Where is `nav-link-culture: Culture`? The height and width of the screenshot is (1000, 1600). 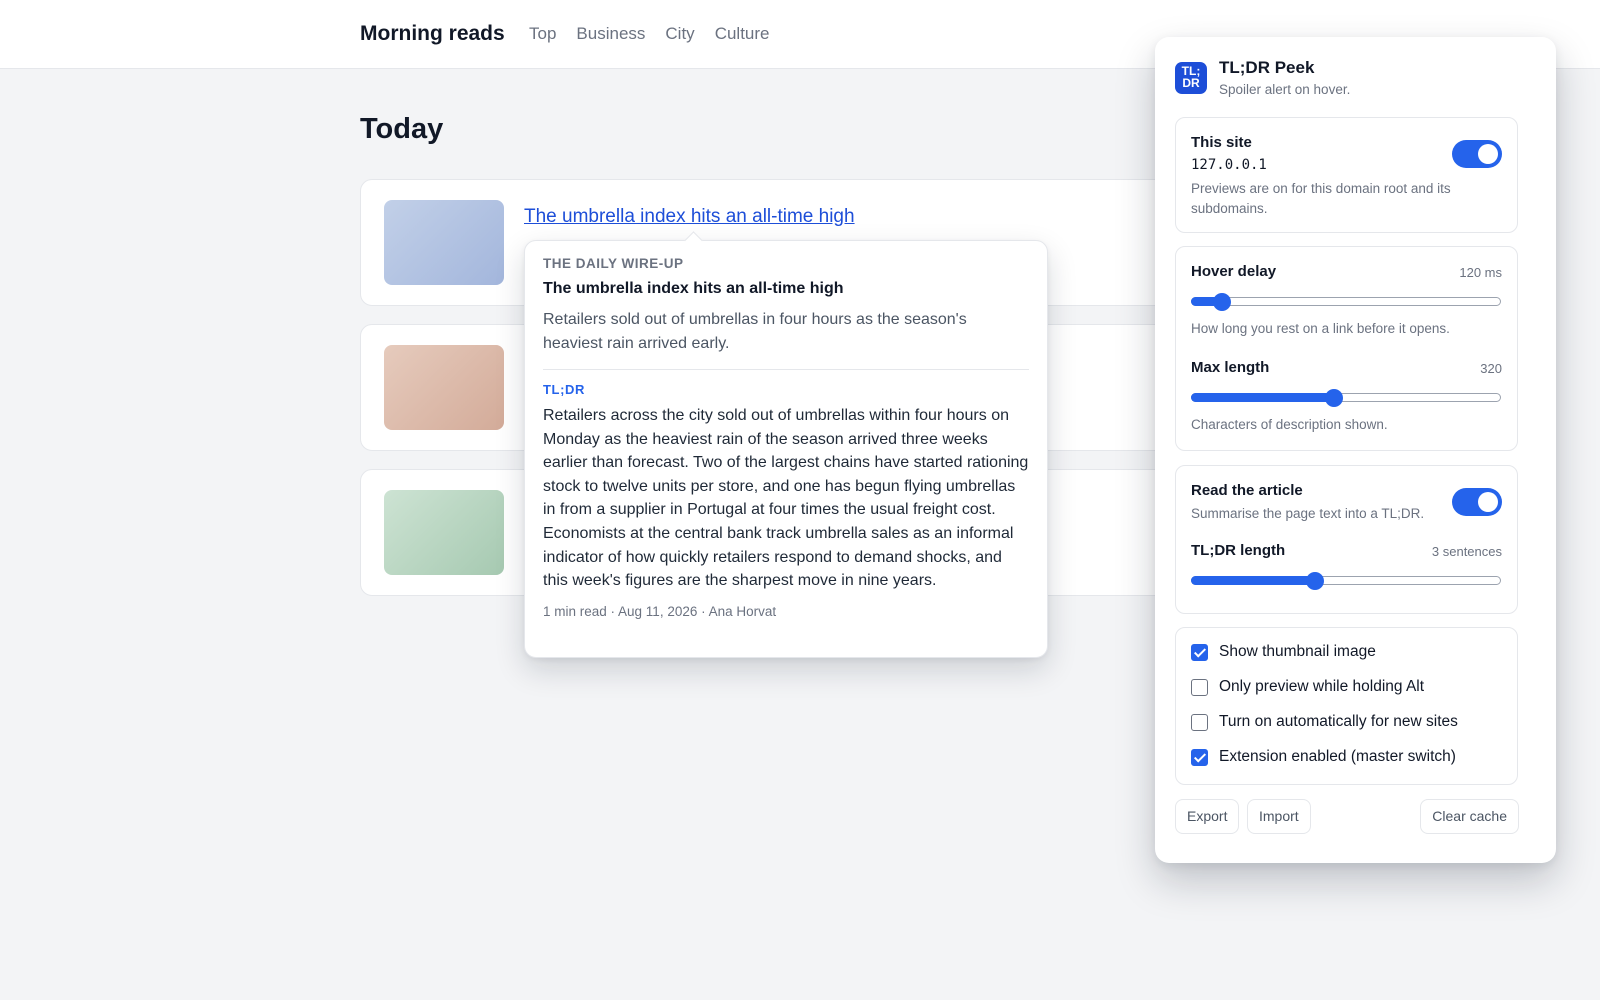 nav-link-culture: Culture is located at coordinates (742, 34).